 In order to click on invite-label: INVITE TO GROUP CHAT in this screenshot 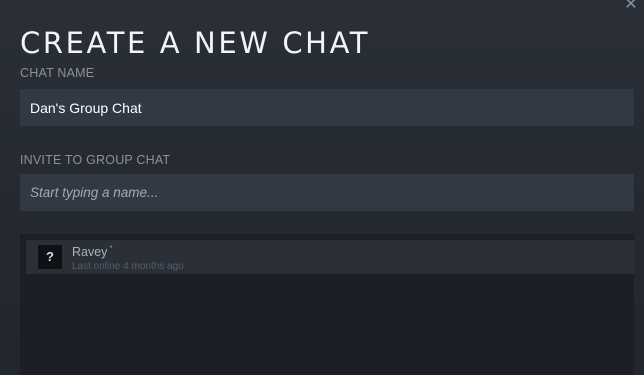, I will do `click(95, 160)`.